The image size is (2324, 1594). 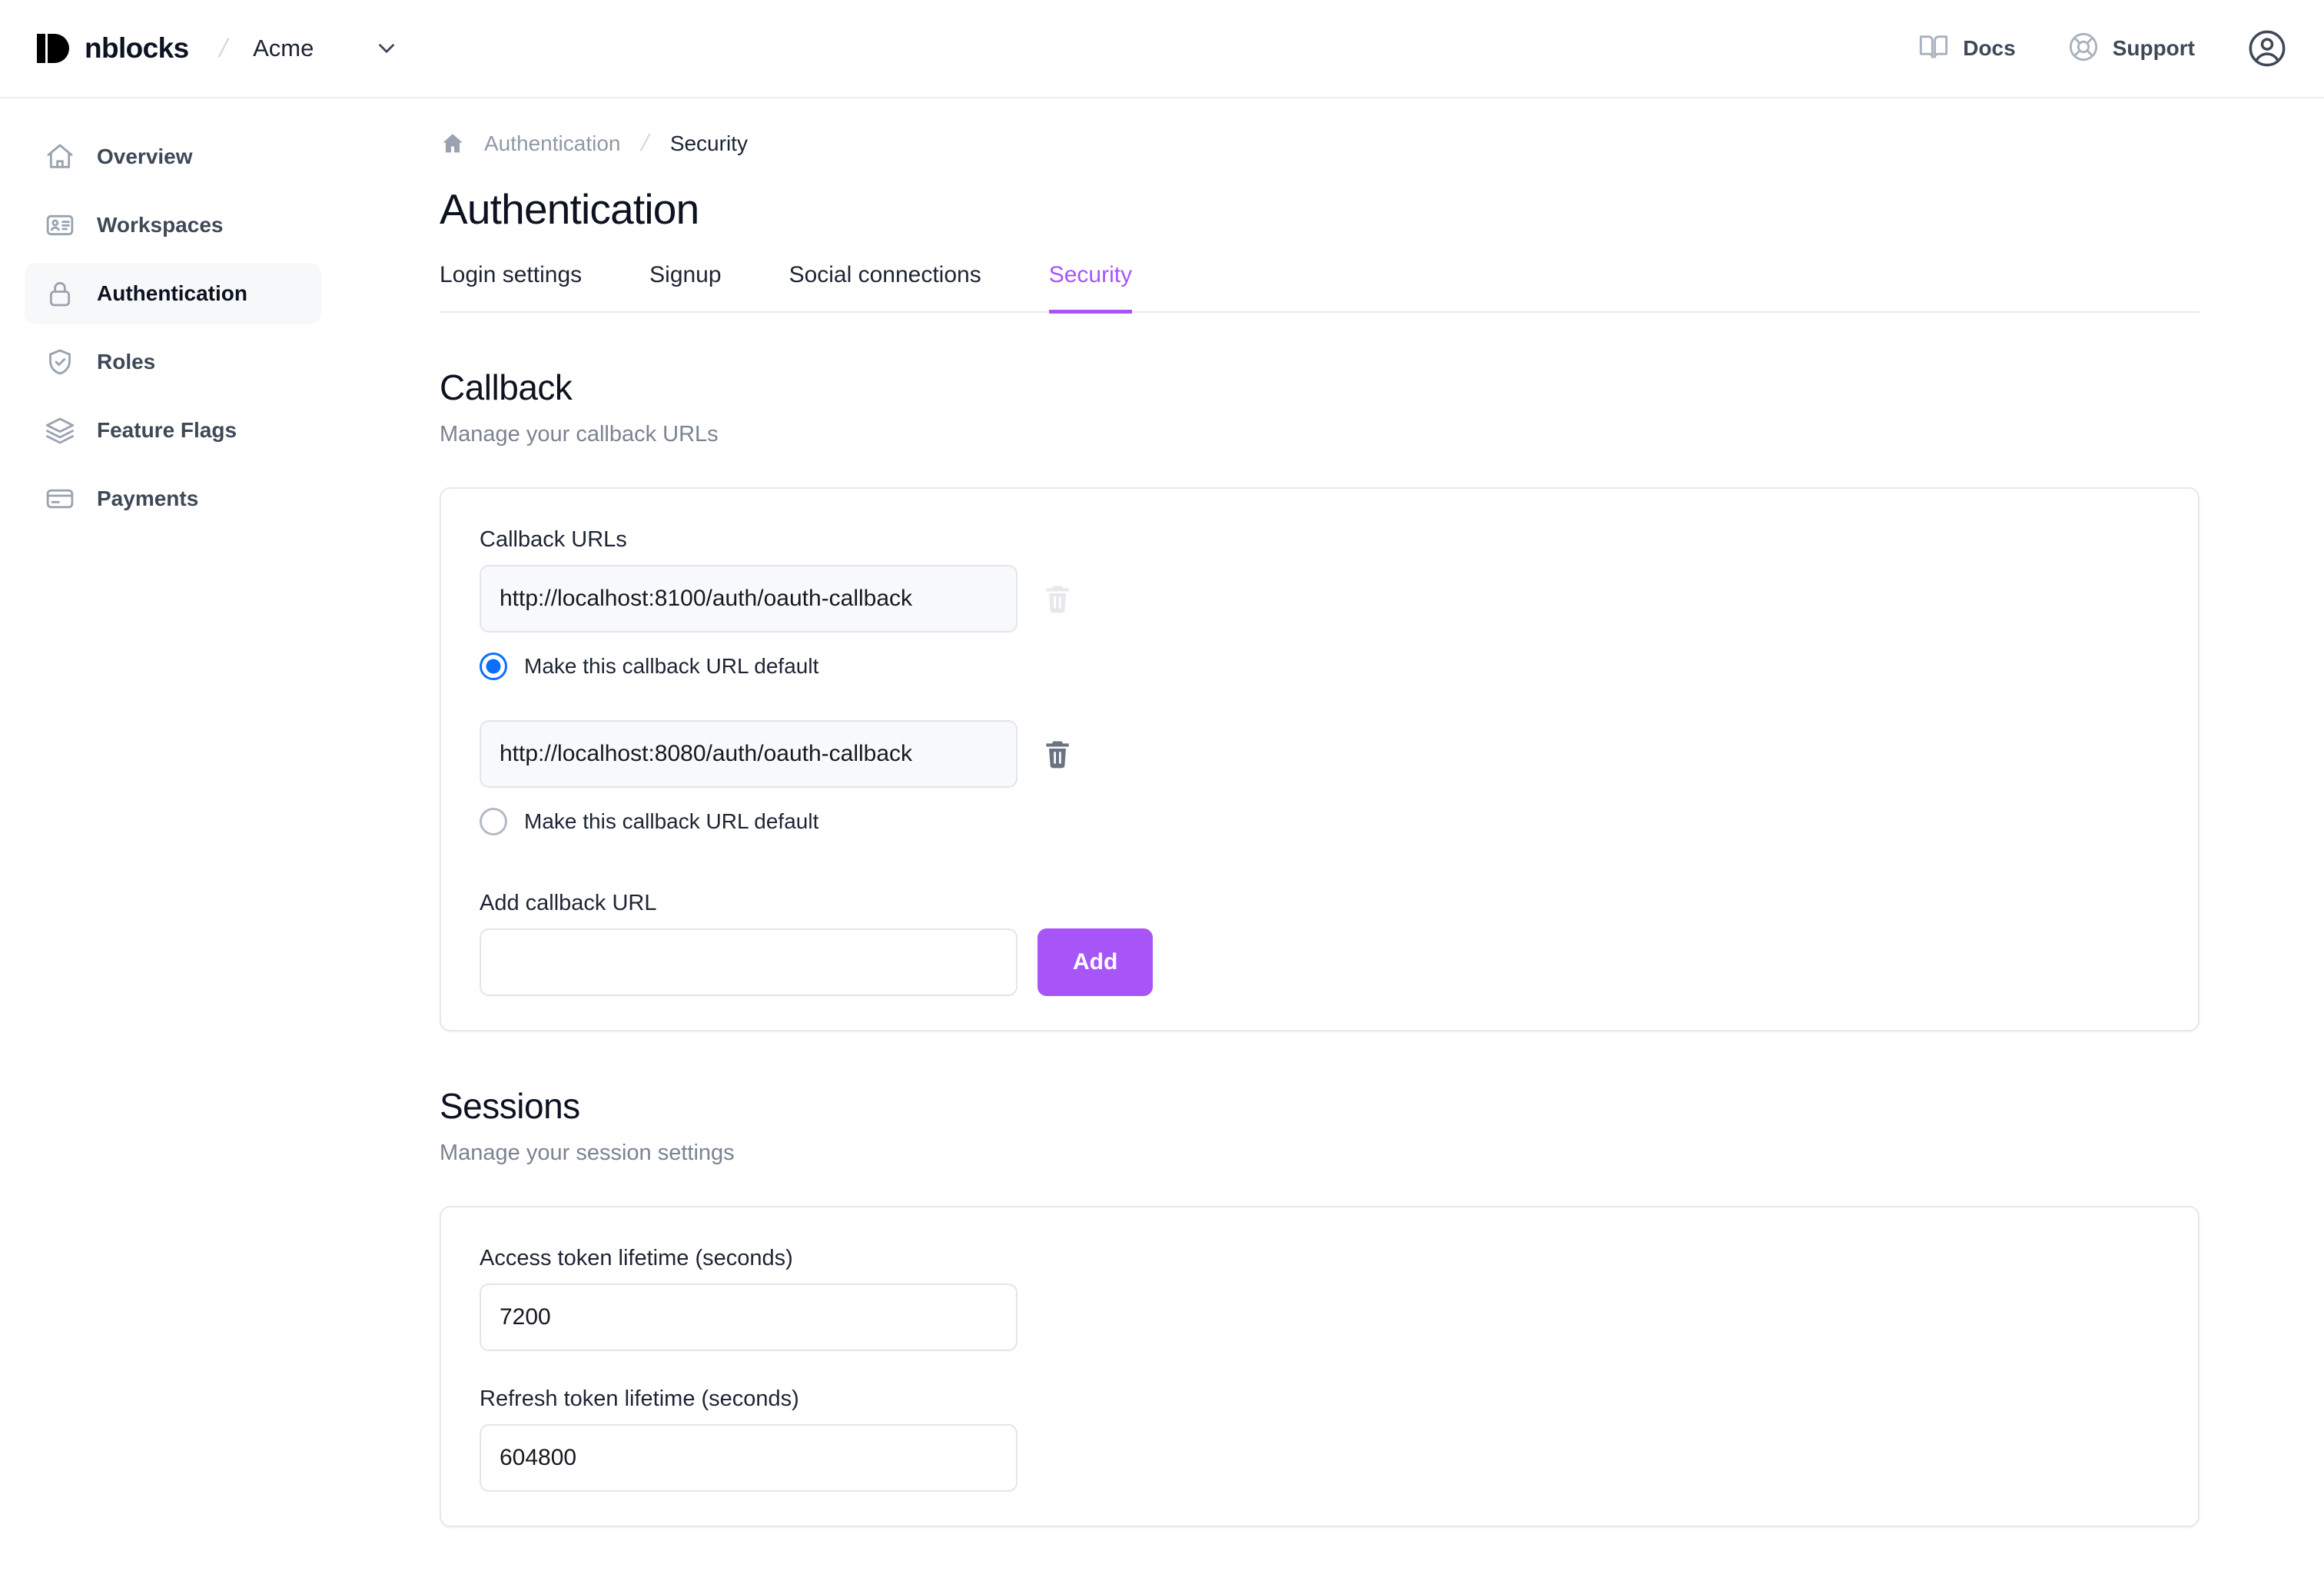 I want to click on sidebar-item-label: Feature Flags, so click(x=167, y=430).